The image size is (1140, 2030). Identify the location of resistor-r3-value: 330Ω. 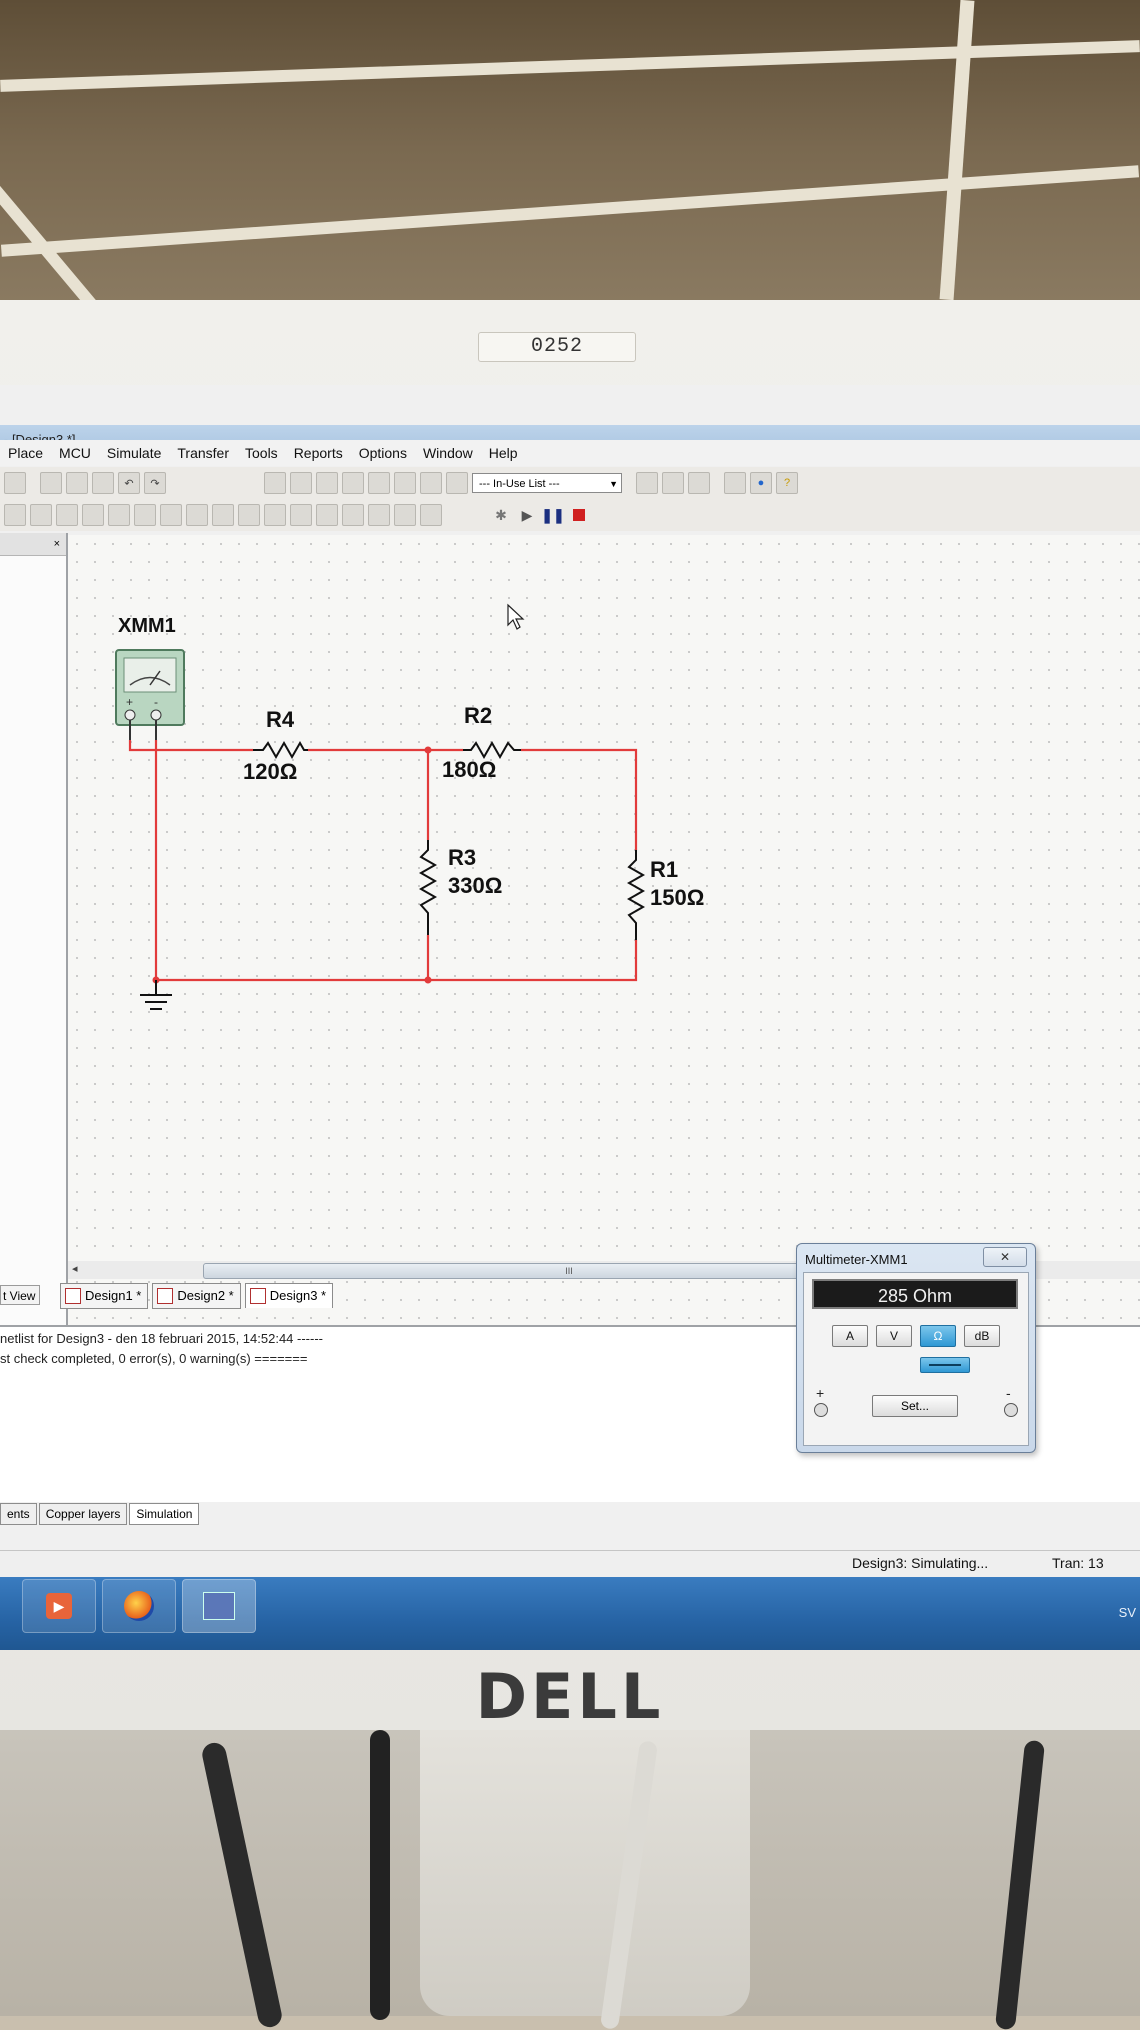
(475, 885).